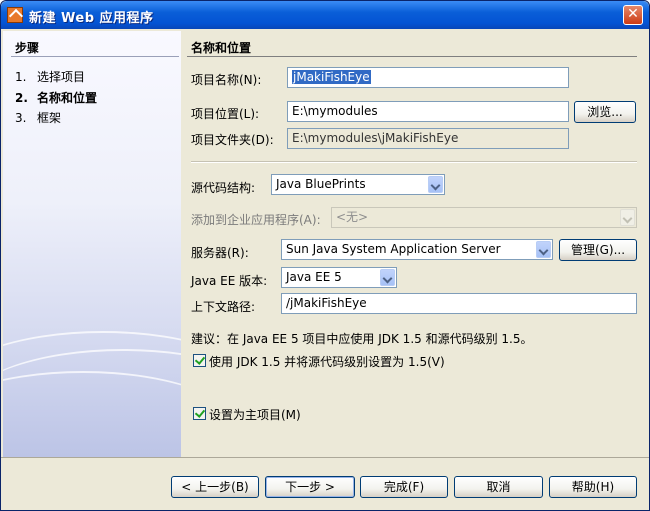 This screenshot has width=650, height=511. I want to click on cancel-button: 取消, so click(498, 487).